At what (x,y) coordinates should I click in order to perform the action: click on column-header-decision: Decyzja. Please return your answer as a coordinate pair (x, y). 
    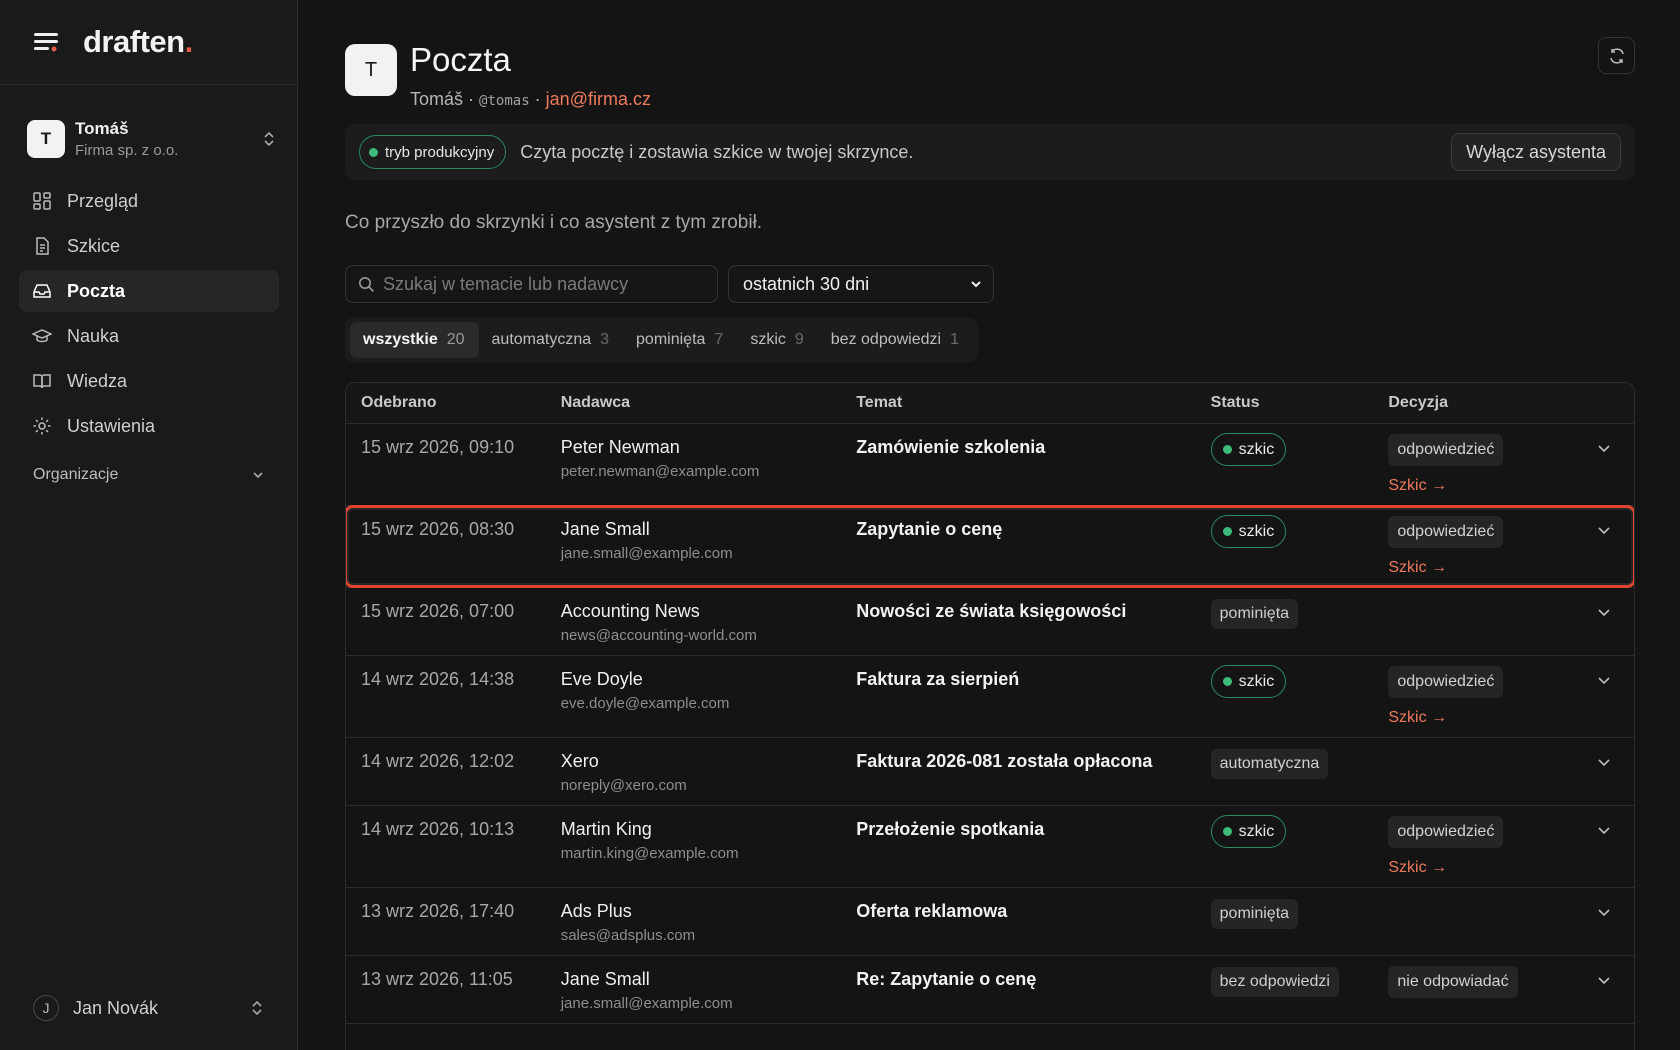
    Looking at the image, I should click on (1481, 403).